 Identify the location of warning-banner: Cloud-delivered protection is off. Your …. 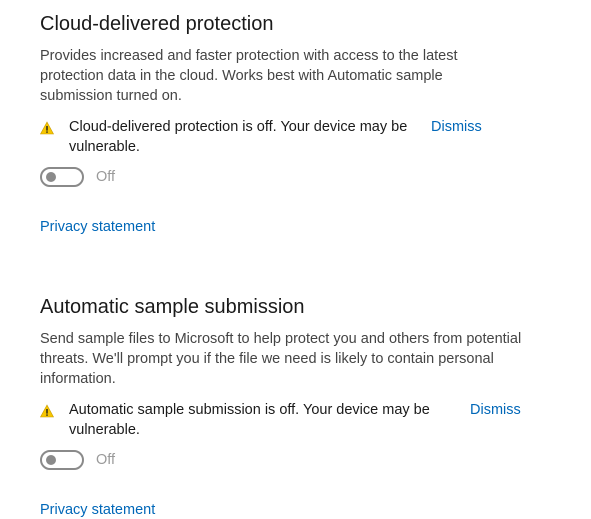
(290, 137).